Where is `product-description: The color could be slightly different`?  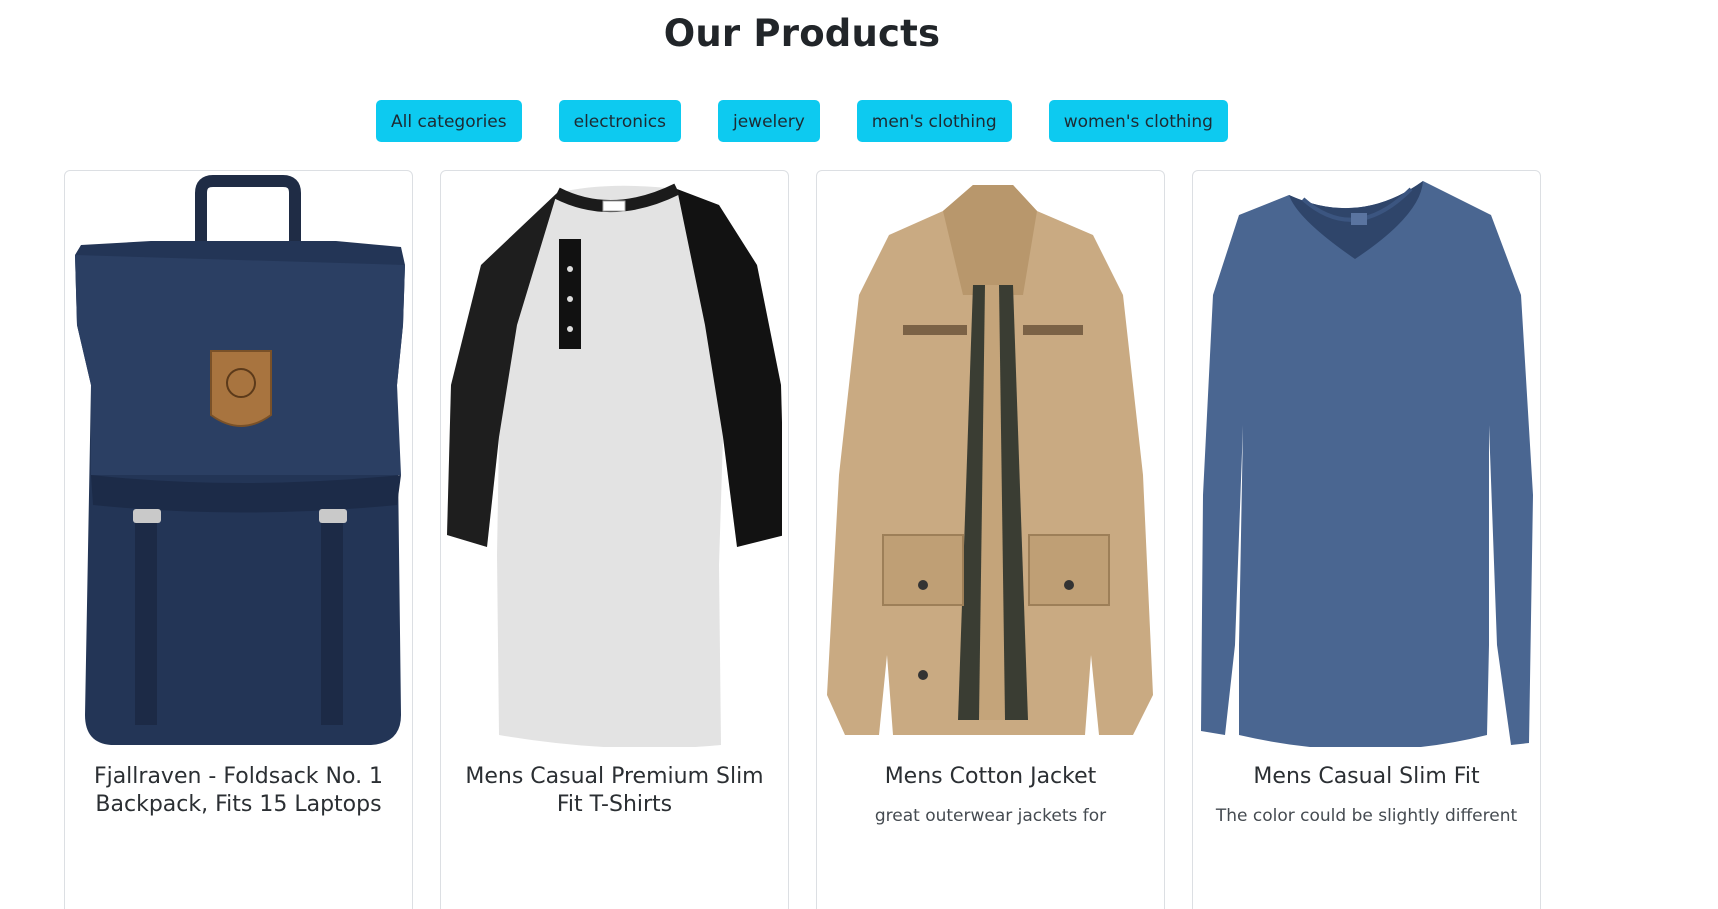
product-description: The color could be slightly different is located at coordinates (1366, 816).